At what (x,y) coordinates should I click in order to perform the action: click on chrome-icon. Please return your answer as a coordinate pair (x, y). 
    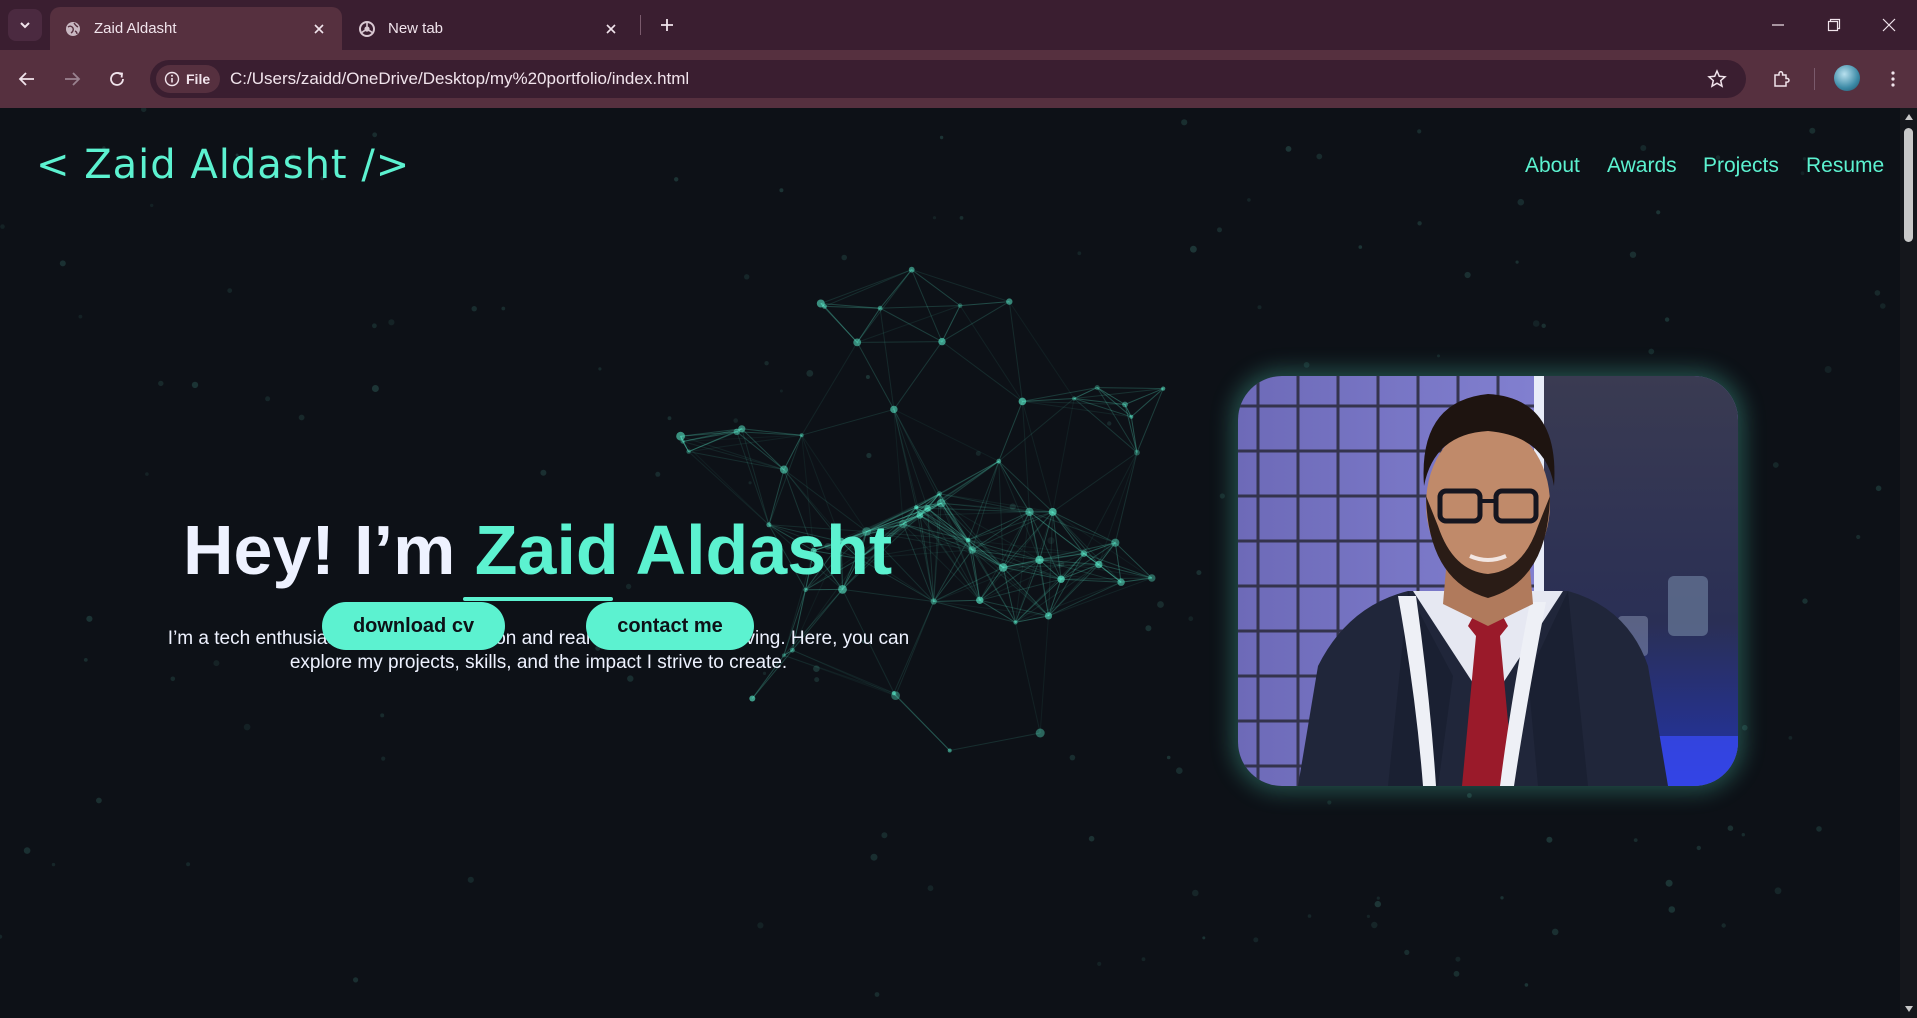
    Looking at the image, I should click on (367, 29).